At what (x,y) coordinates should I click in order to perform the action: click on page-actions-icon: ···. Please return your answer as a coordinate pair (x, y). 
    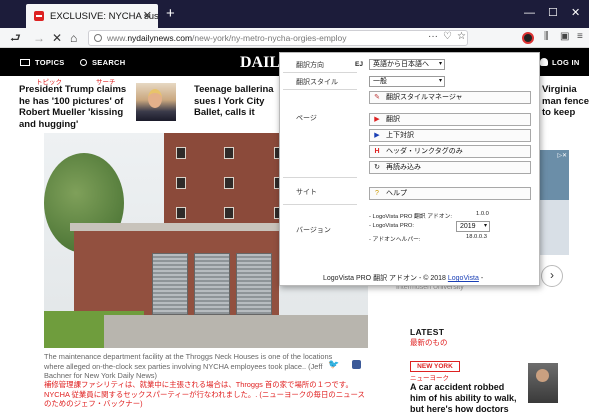
    Looking at the image, I should click on (433, 37).